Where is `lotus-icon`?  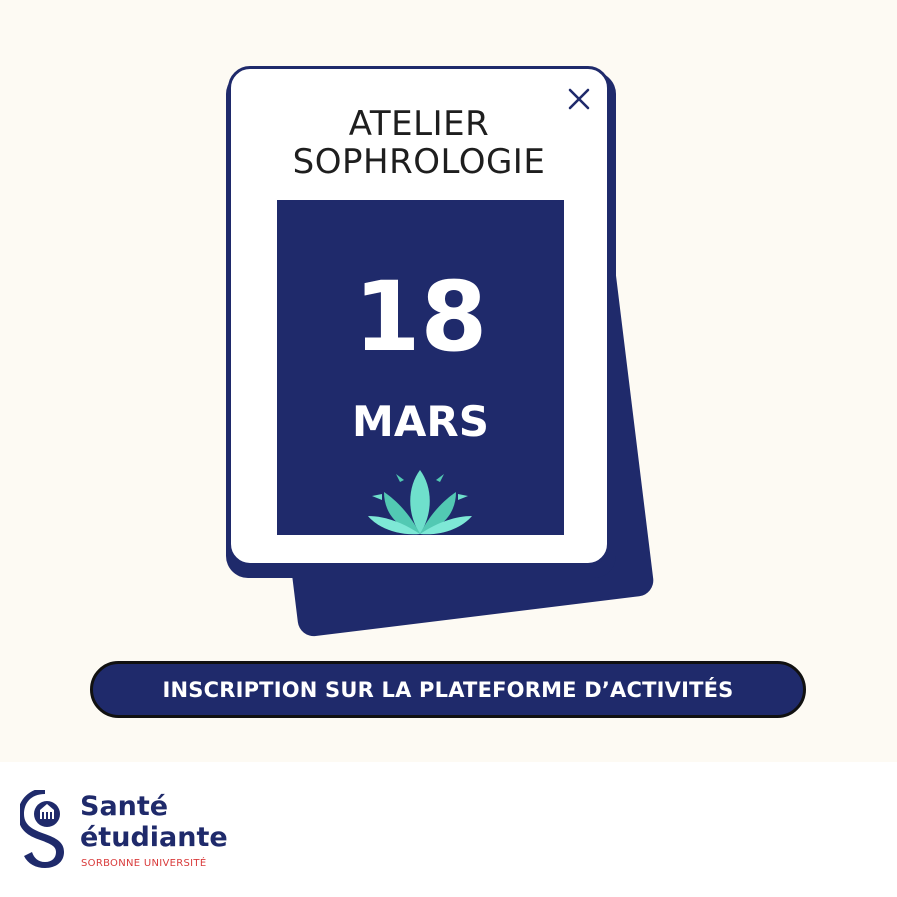 lotus-icon is located at coordinates (420, 502).